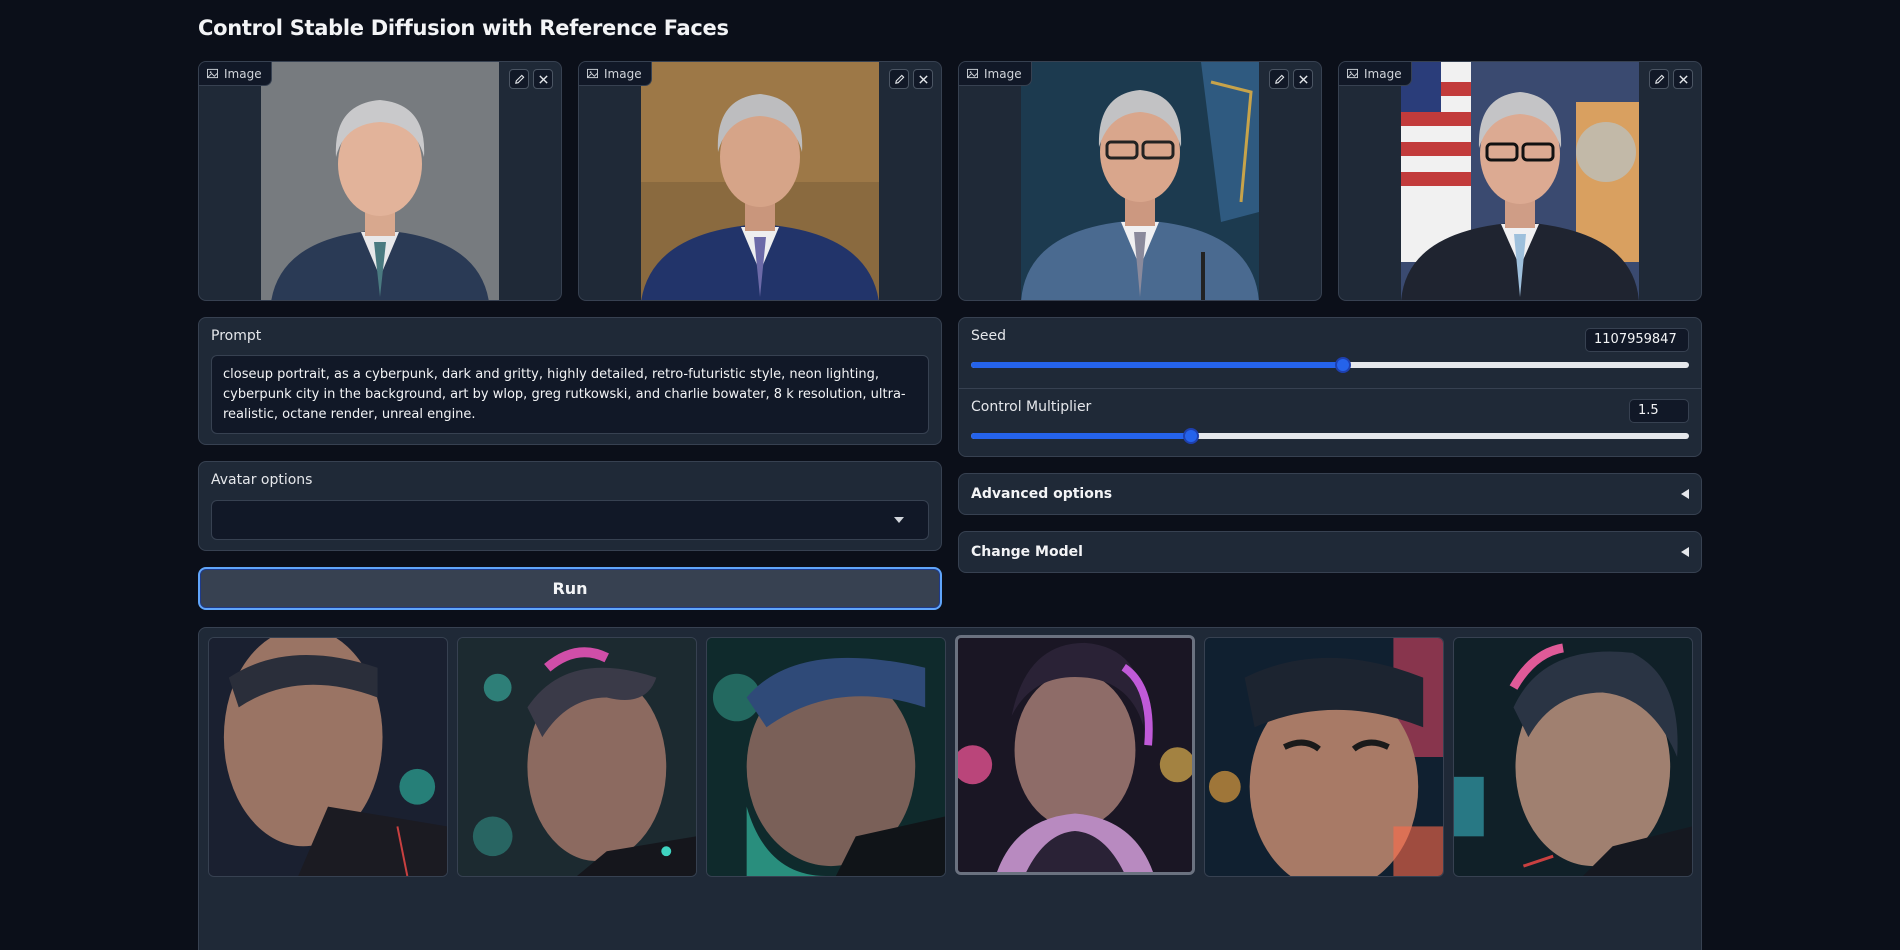 Image resolution: width=1900 pixels, height=950 pixels. What do you see at coordinates (1081, 436) in the screenshot?
I see `control-multiplier-slider-fill` at bounding box center [1081, 436].